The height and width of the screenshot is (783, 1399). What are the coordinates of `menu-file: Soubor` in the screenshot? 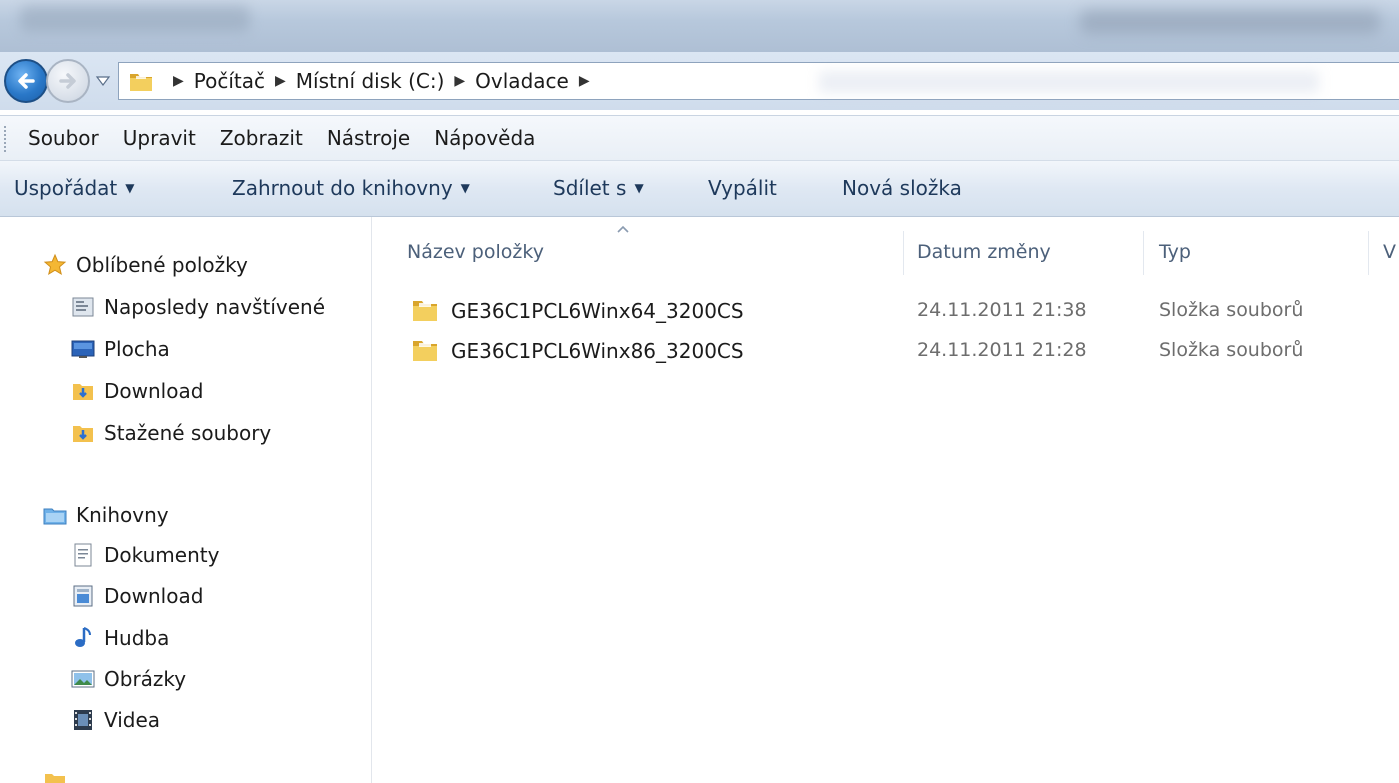 It's located at (63, 138).